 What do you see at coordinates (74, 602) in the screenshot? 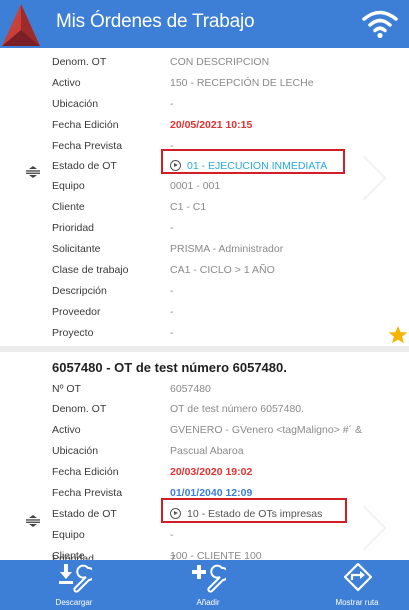
I see `download-label: Descargar` at bounding box center [74, 602].